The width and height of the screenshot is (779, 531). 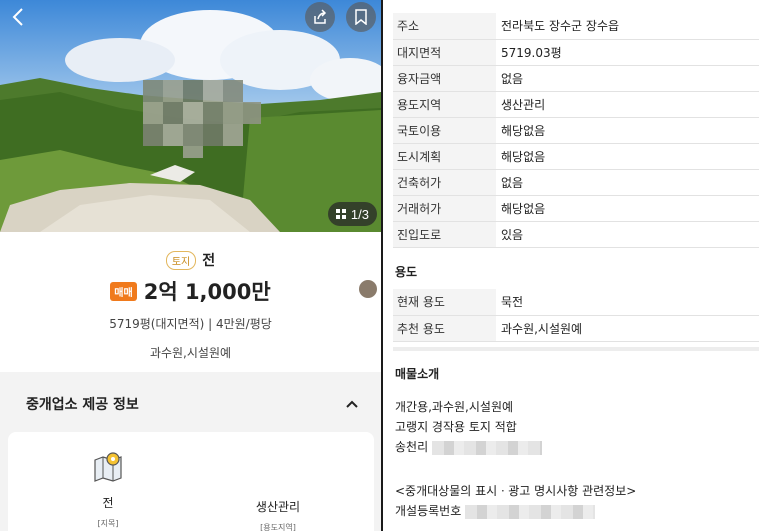 I want to click on detail-label: 대지면적, so click(x=444, y=52).